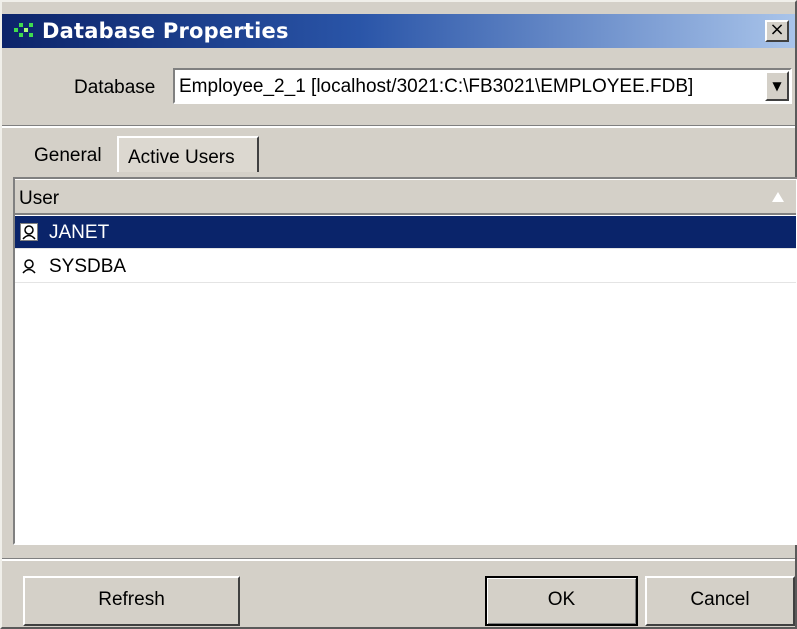  Describe the element at coordinates (115, 87) in the screenshot. I see `database-label: Database` at that location.